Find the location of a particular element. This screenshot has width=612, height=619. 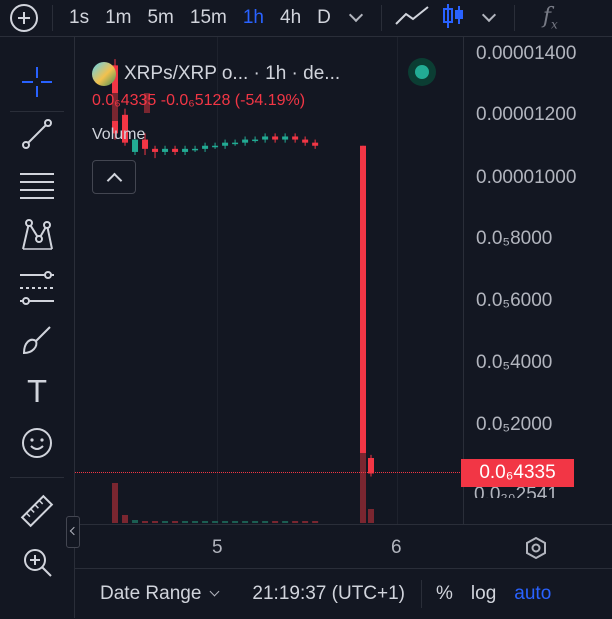

price-label: 0.0₅8000 is located at coordinates (514, 238).